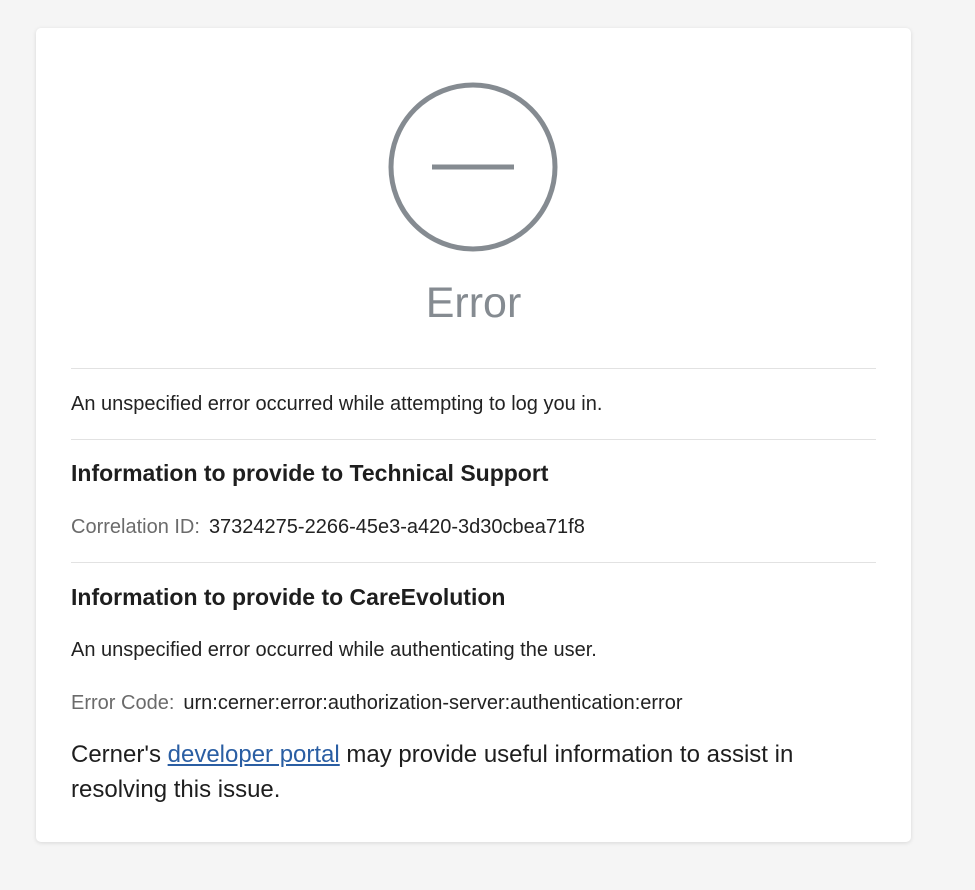 This screenshot has height=890, width=975. I want to click on footer-prefix: Cerner's, so click(116, 754).